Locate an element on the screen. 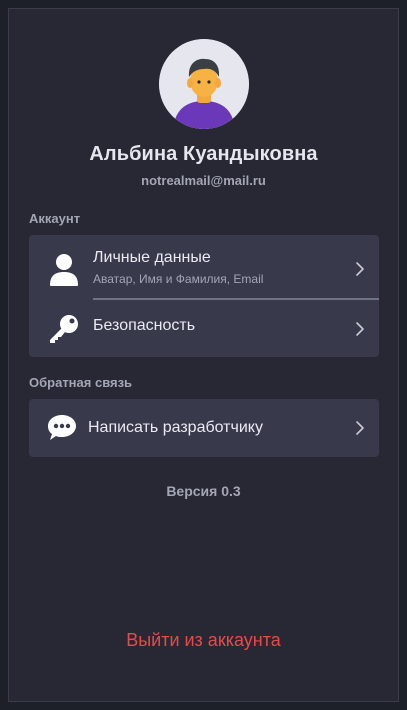 The width and height of the screenshot is (407, 710). person-icon is located at coordinates (64, 270).